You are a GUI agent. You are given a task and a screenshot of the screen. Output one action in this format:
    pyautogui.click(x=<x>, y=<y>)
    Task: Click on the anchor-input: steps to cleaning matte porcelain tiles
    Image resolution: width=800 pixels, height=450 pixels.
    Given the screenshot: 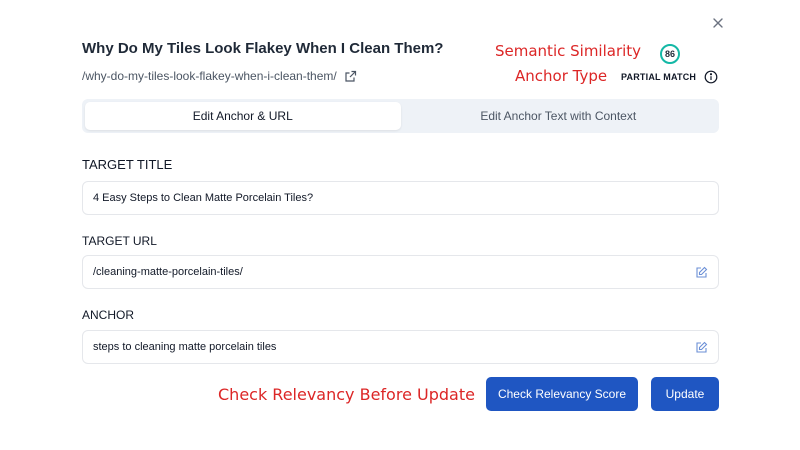 What is the action you would take?
    pyautogui.click(x=400, y=347)
    